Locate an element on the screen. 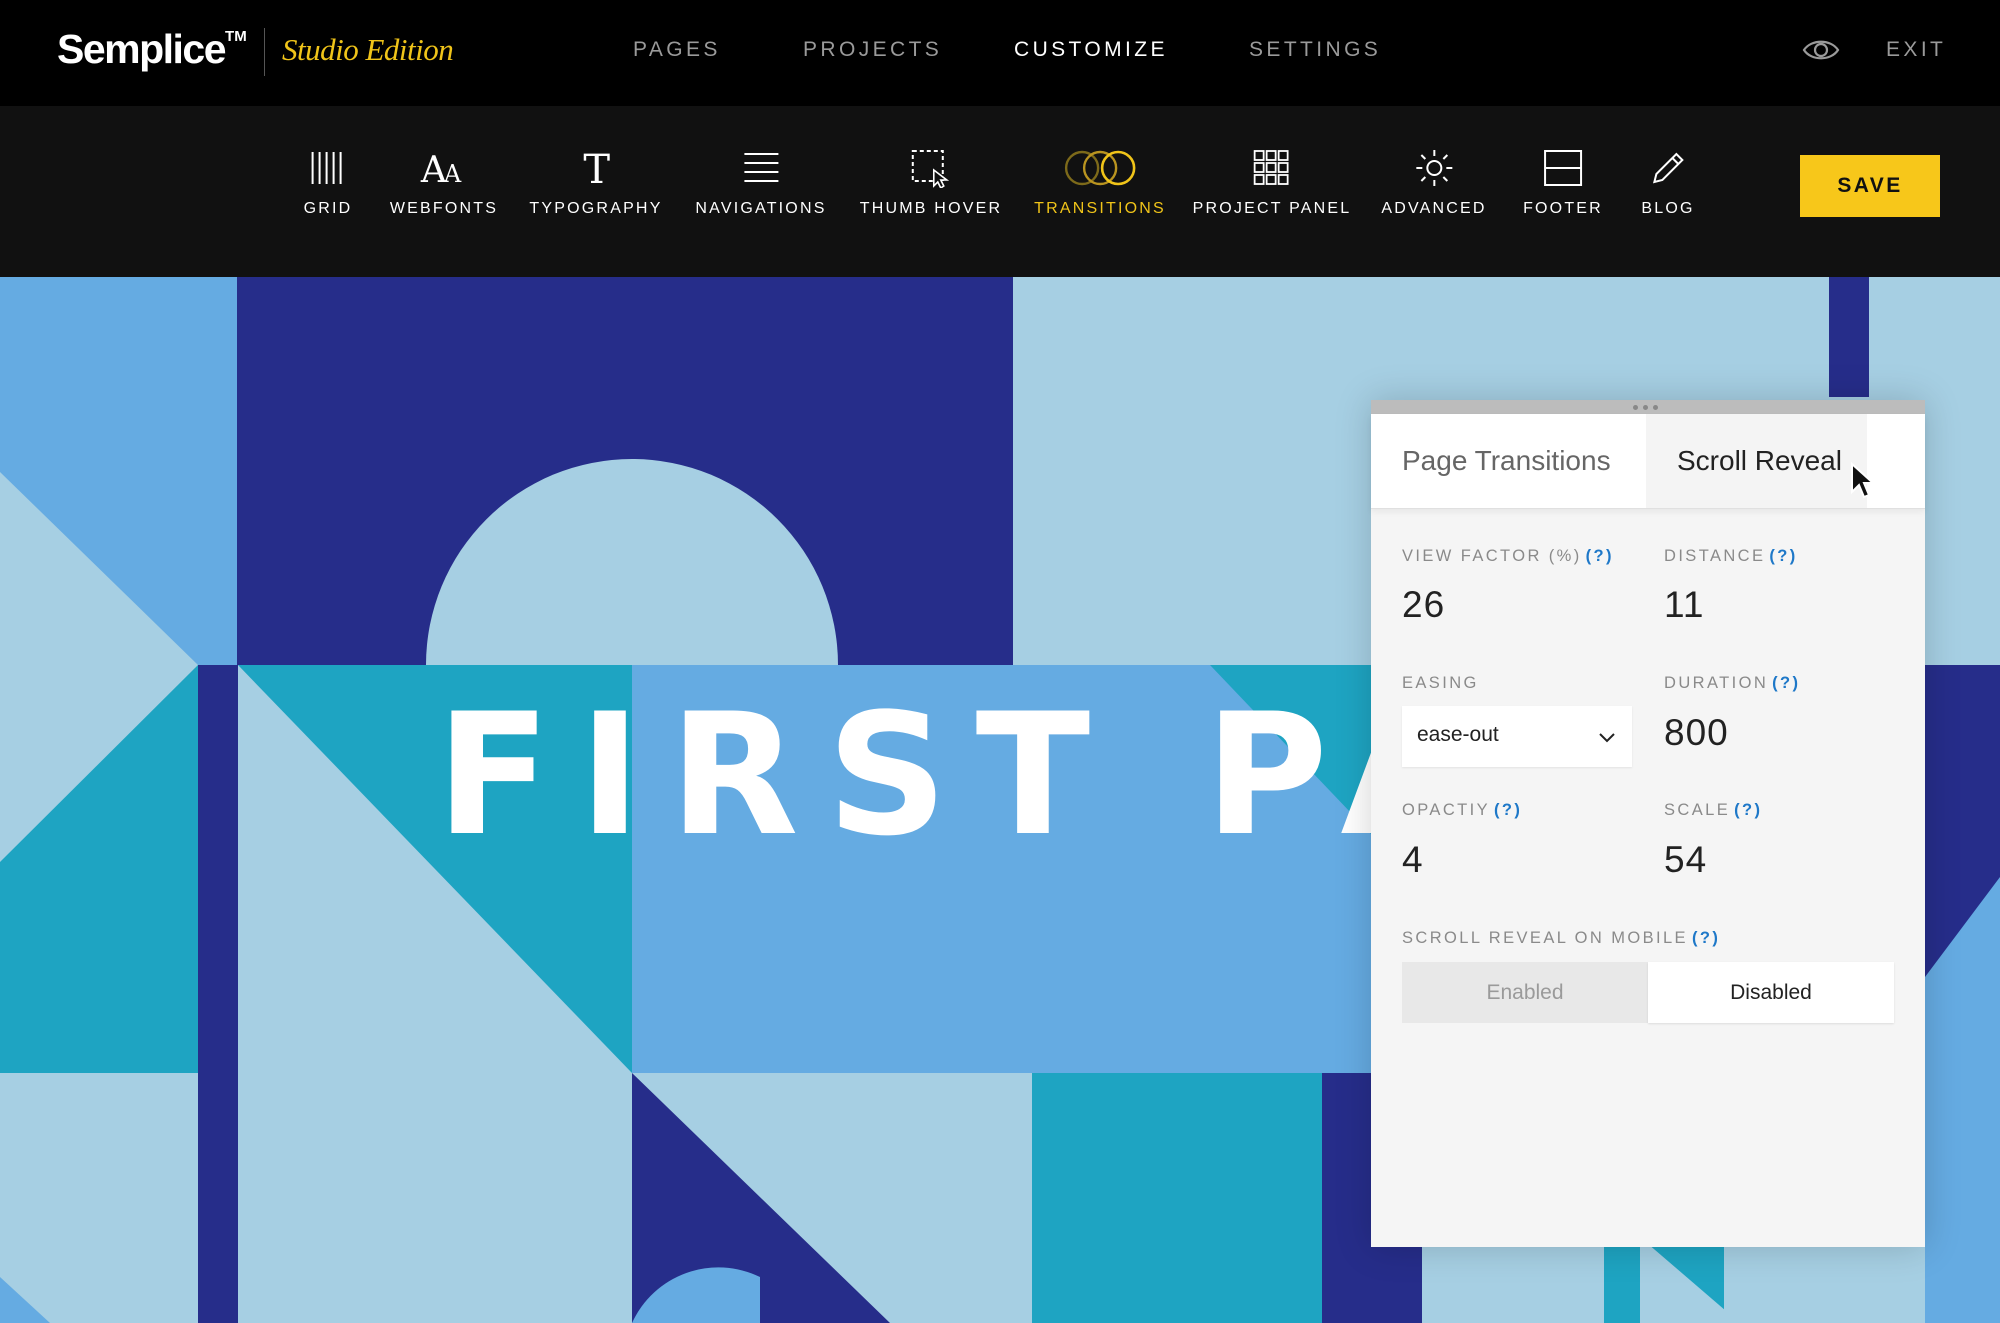 The image size is (2000, 1323). webfonts-icon: AA is located at coordinates (441, 169).